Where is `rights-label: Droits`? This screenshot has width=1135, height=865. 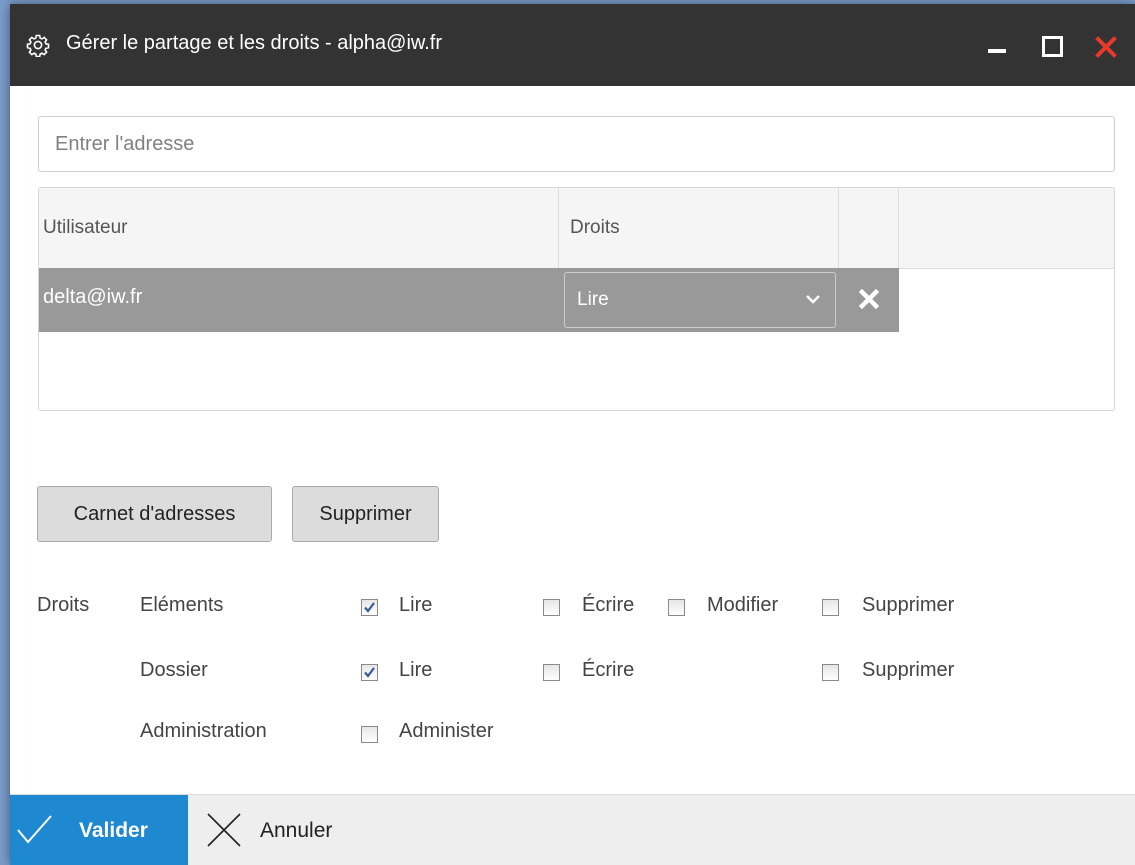 rights-label: Droits is located at coordinates (63, 605).